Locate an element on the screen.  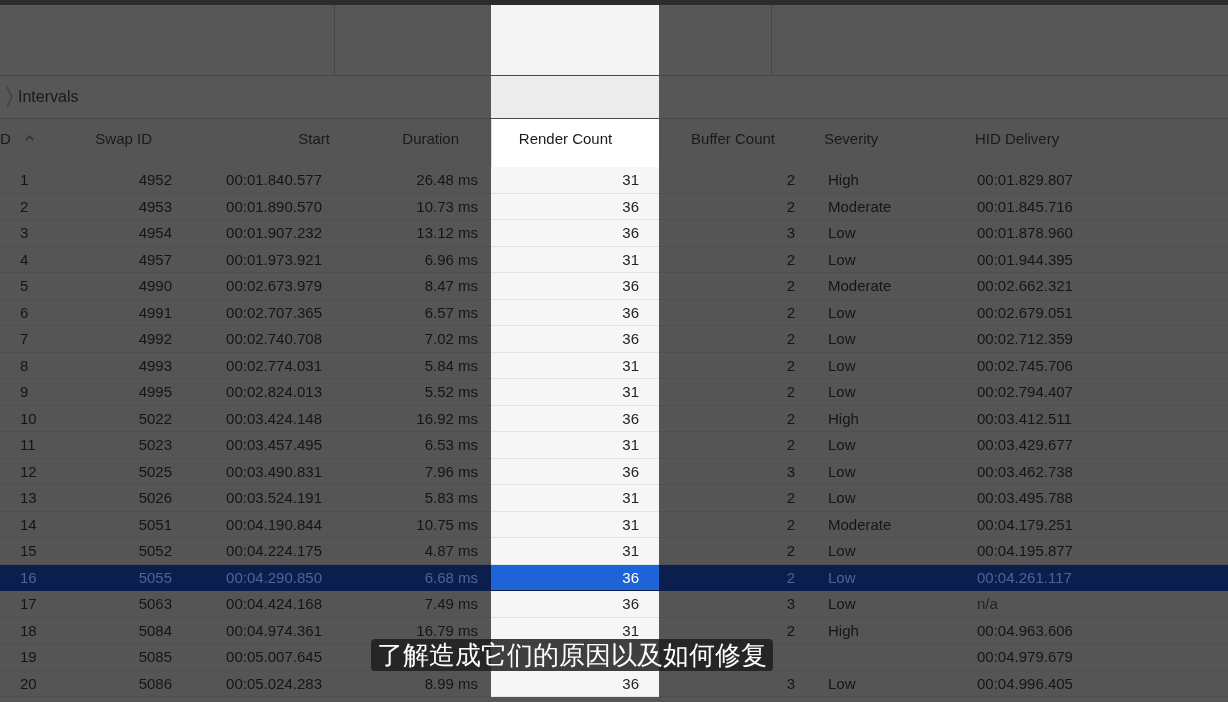
table-row: 6 4991 00:02.707.365 6.57 ms 36 2 Low 00:02.679.051 is located at coordinates (614, 312).